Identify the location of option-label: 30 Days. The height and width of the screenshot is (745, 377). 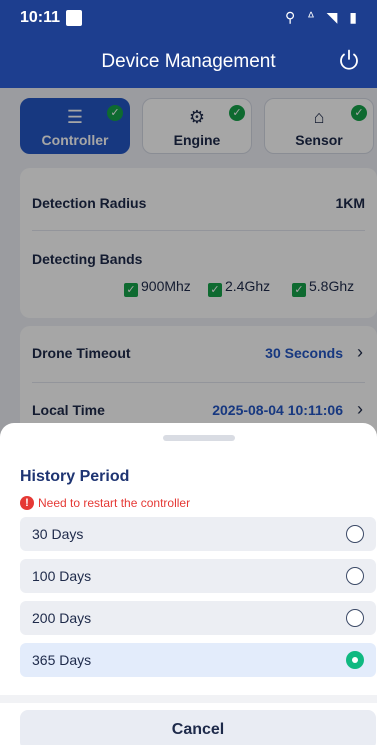
(58, 534).